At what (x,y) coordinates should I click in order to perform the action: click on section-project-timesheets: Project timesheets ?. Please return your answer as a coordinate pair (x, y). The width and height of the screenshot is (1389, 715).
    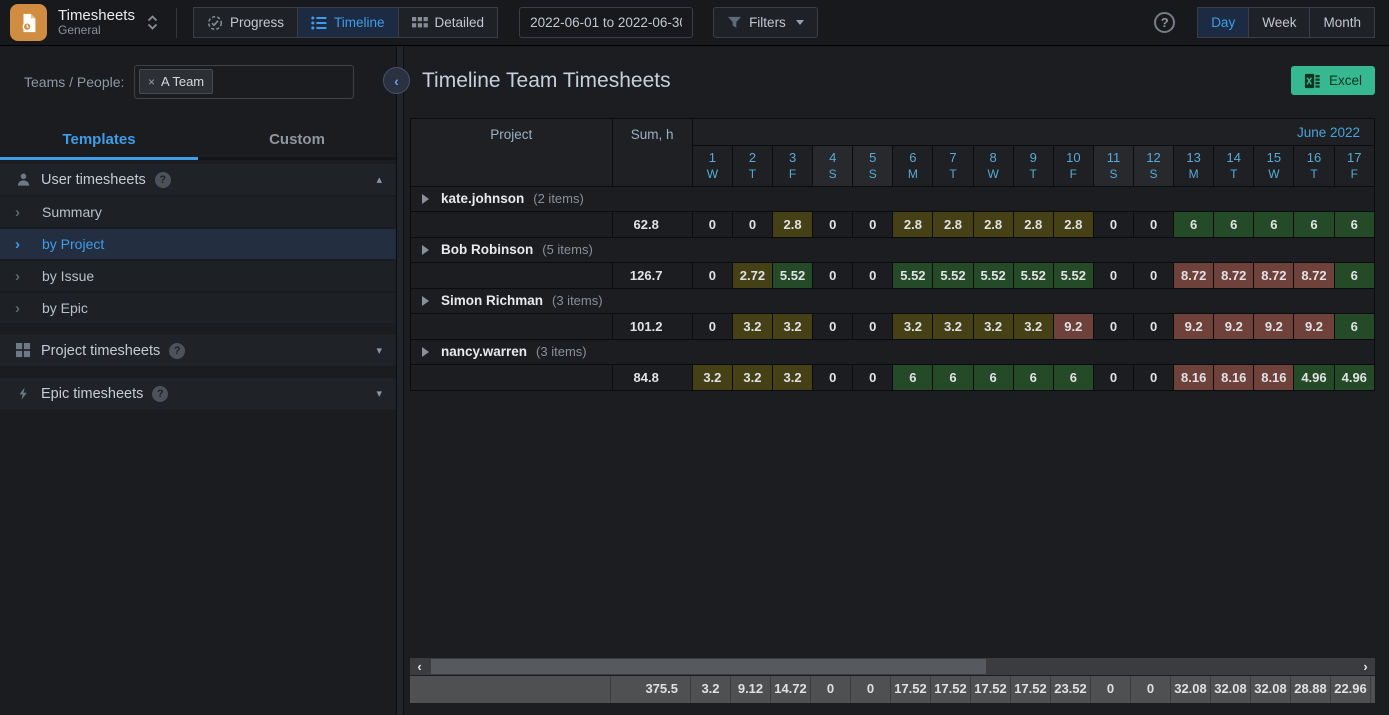
    Looking at the image, I should click on (198, 350).